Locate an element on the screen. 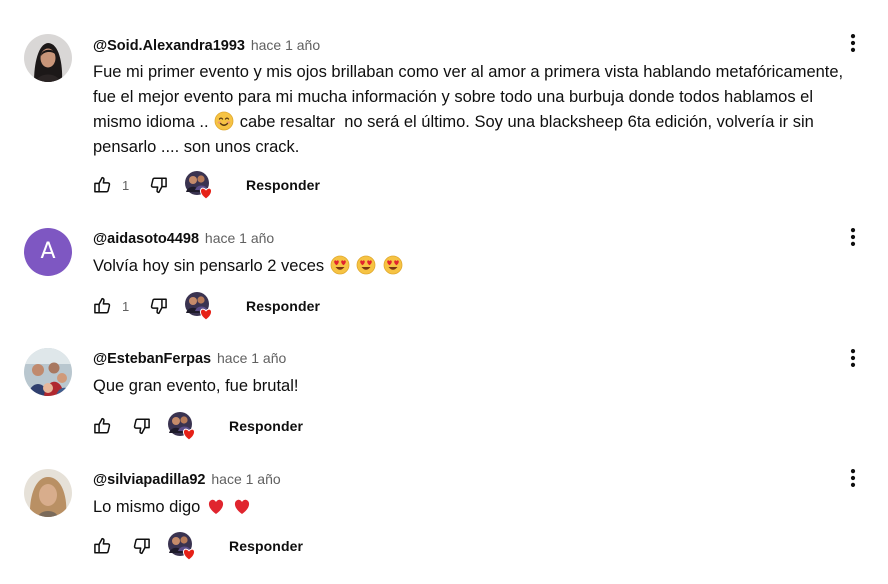  comment-text: Que gran evento, fue brutal! is located at coordinates (488, 386).